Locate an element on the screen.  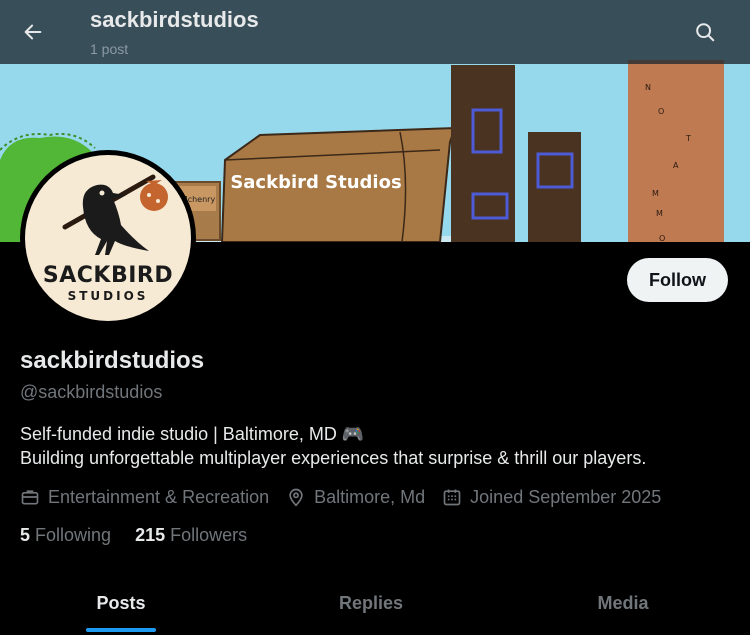
banner-box-text: Sackbird Studios is located at coordinates (315, 182).